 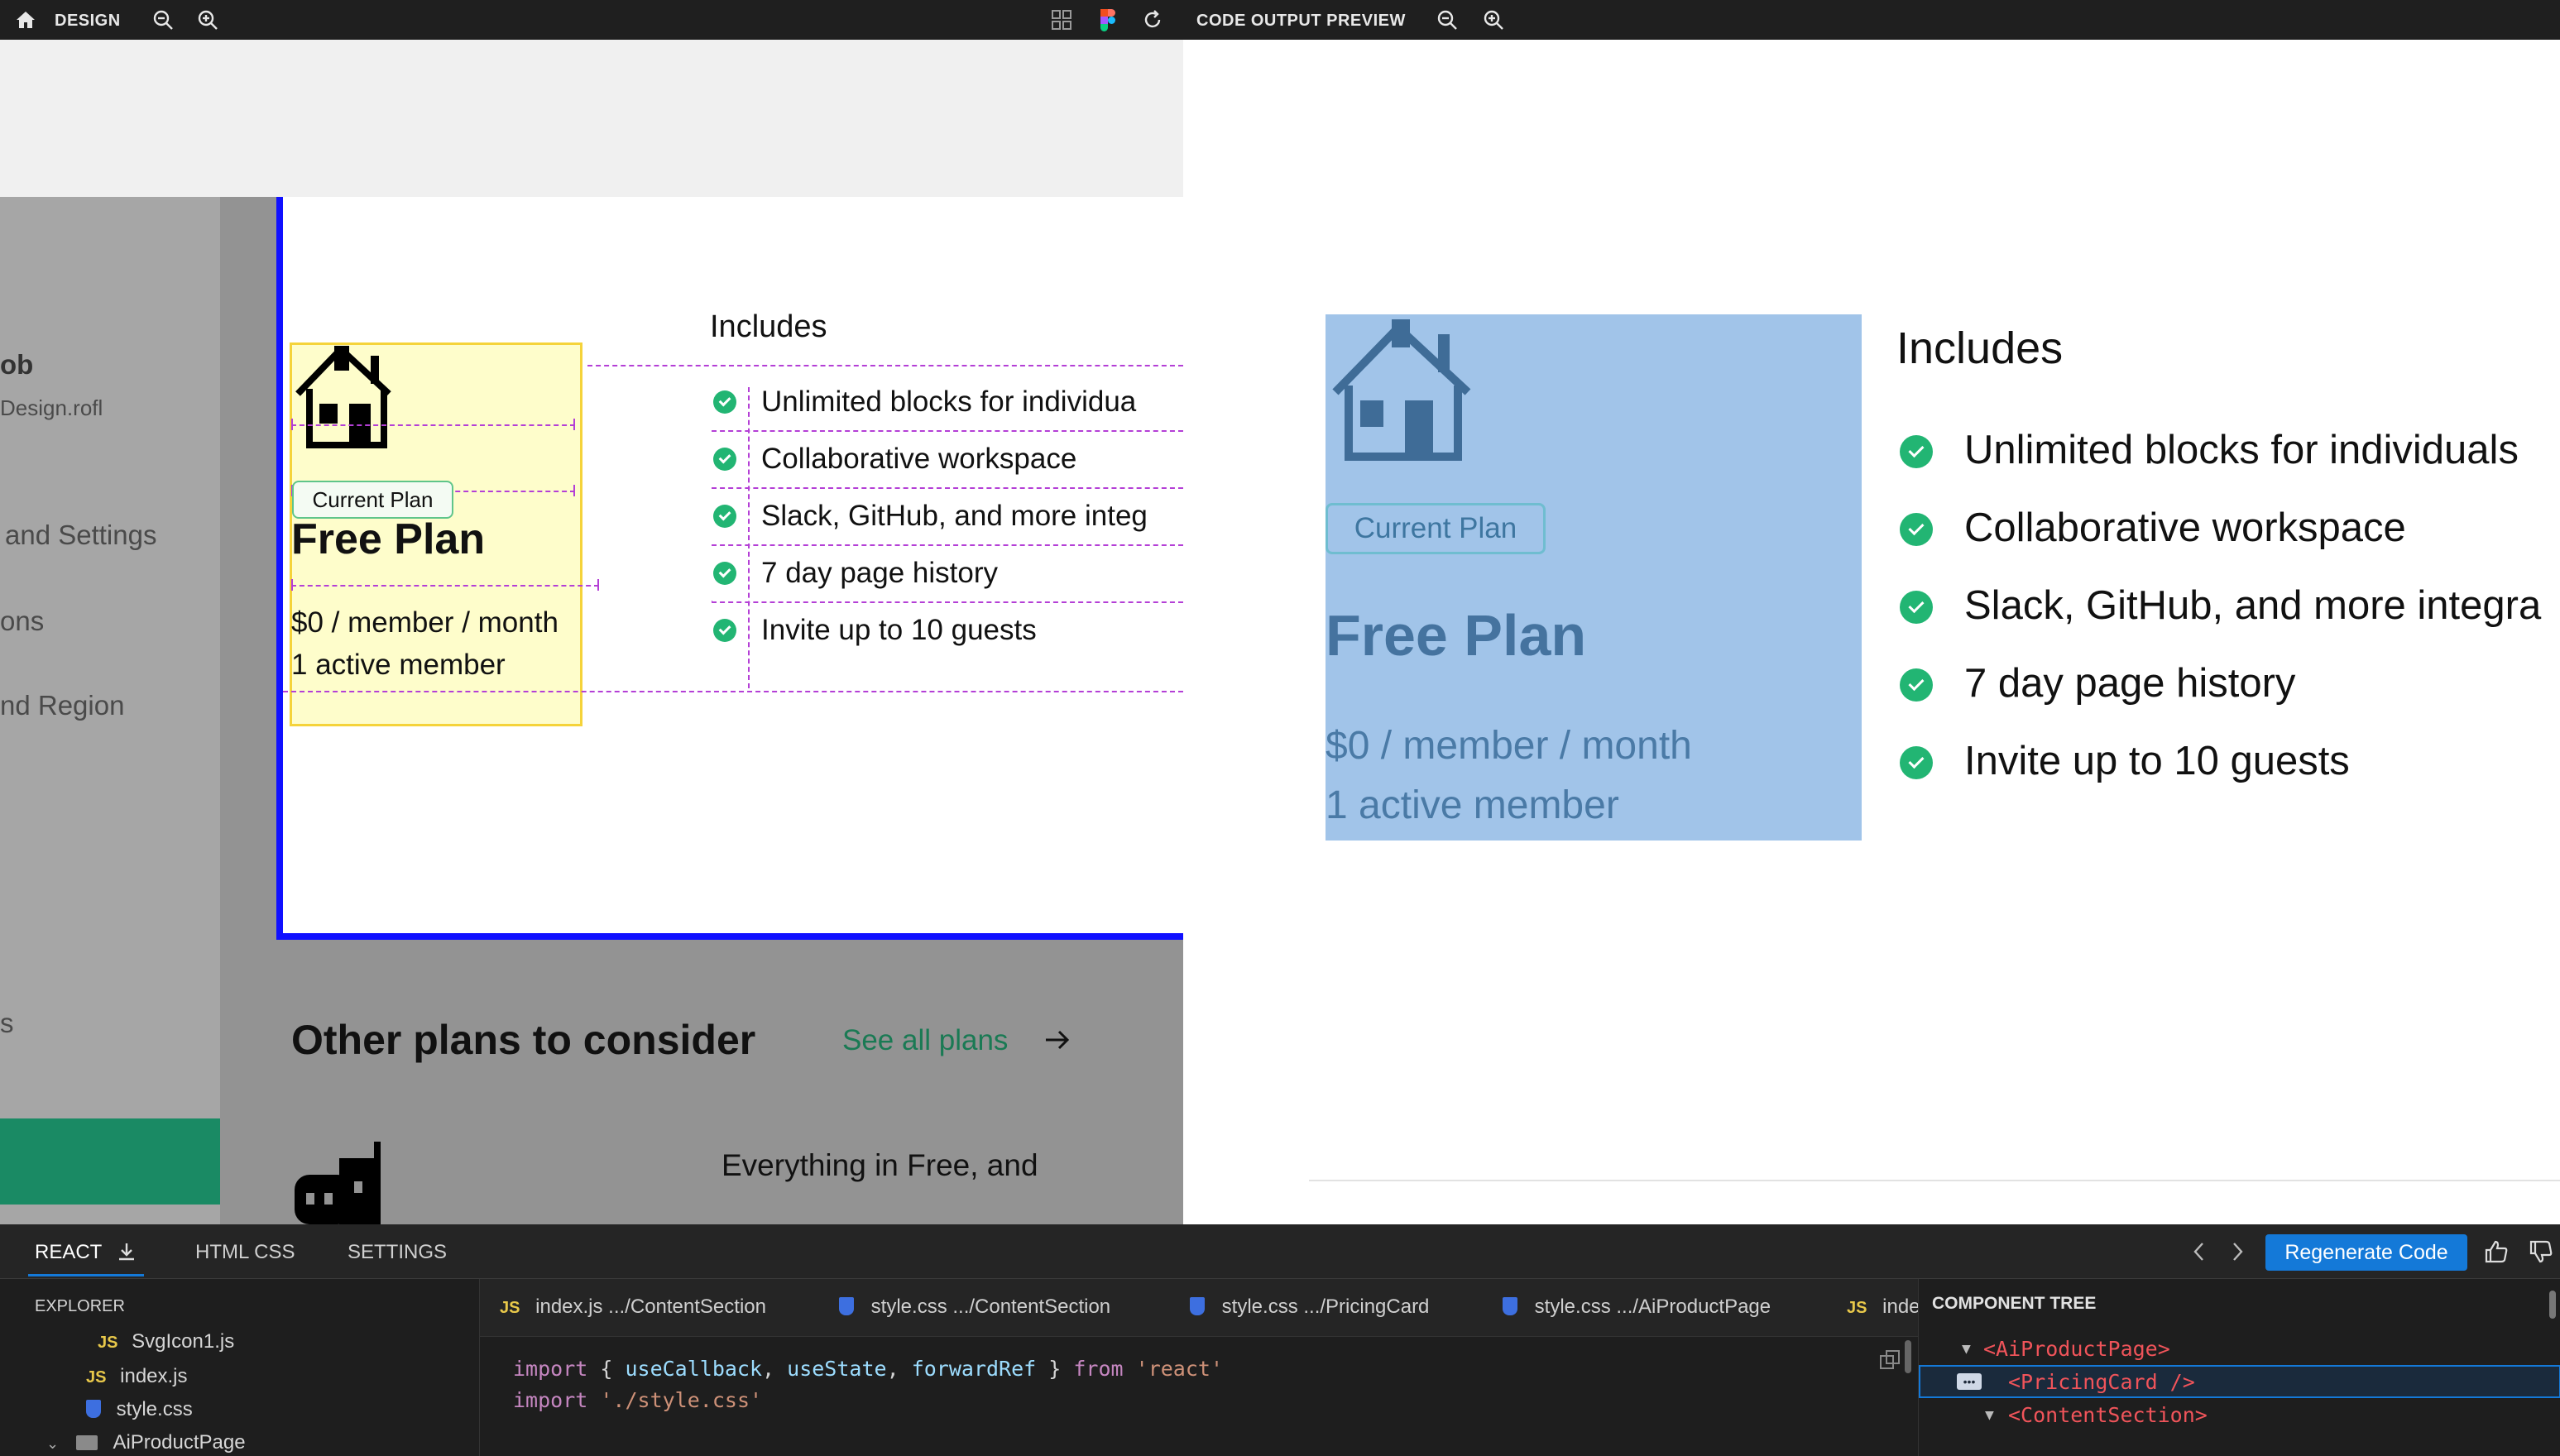 What do you see at coordinates (425, 622) in the screenshot?
I see `plan-price: $0 / member / month` at bounding box center [425, 622].